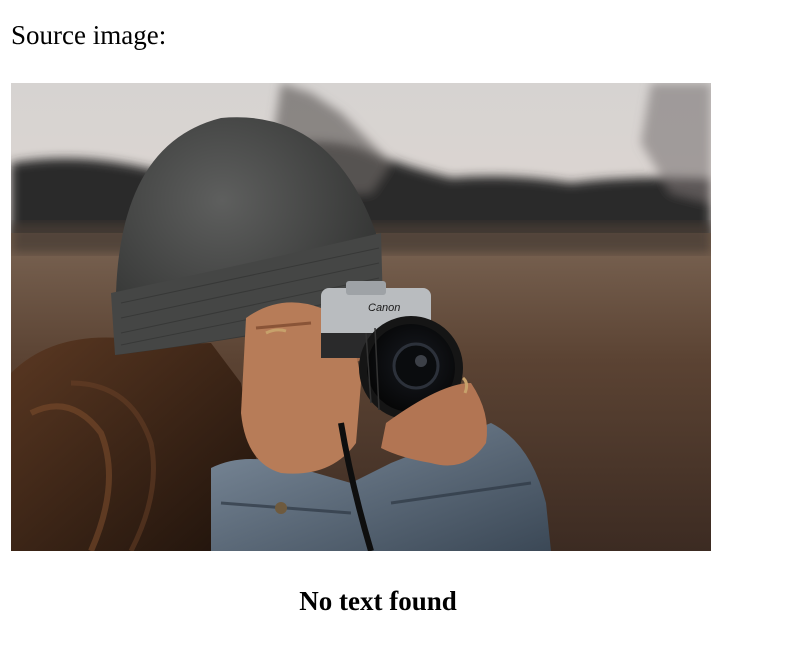 The image size is (803, 645). Describe the element at coordinates (378, 601) in the screenshot. I see `ocr-result-message: No text found` at that location.